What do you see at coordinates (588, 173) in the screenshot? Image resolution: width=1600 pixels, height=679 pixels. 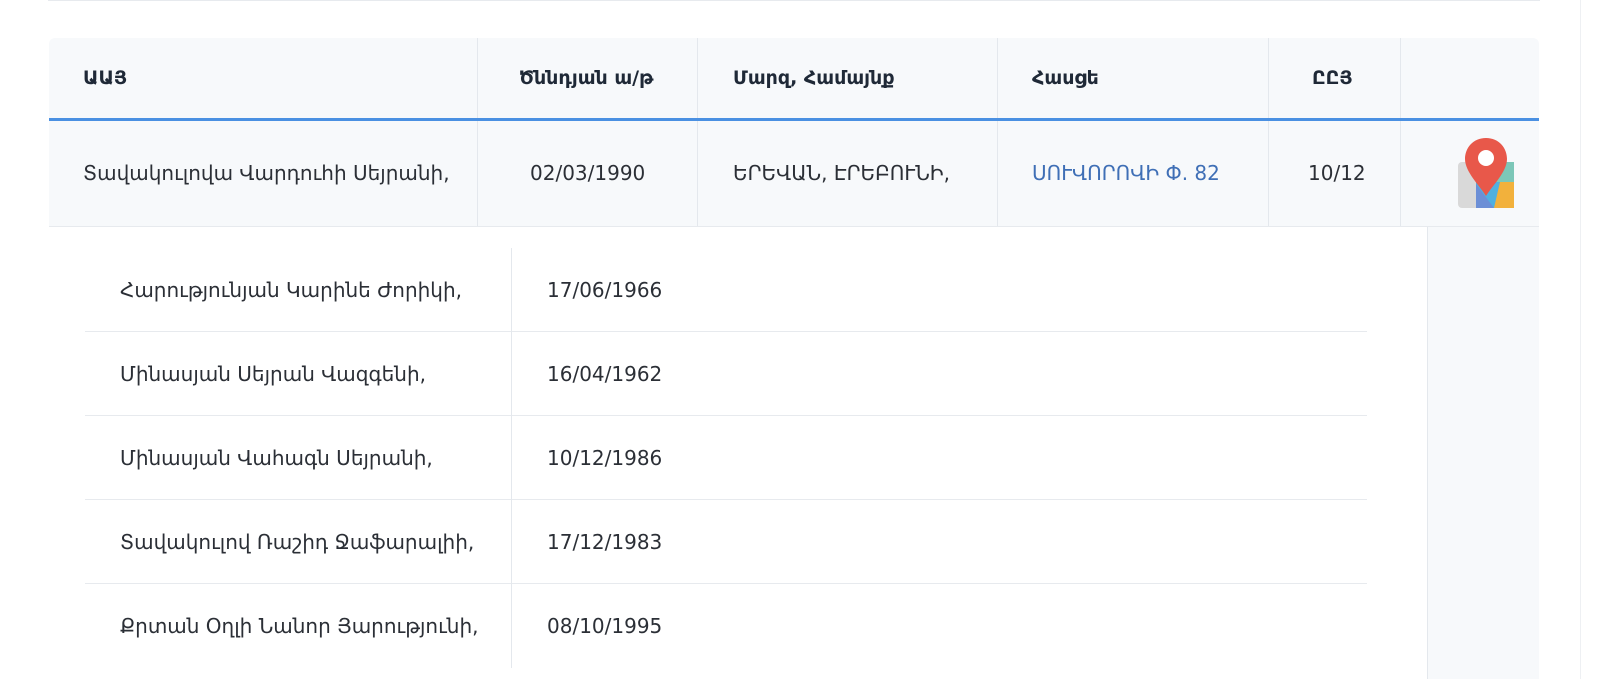 I see `cell-birth-date: 02/03/1990` at bounding box center [588, 173].